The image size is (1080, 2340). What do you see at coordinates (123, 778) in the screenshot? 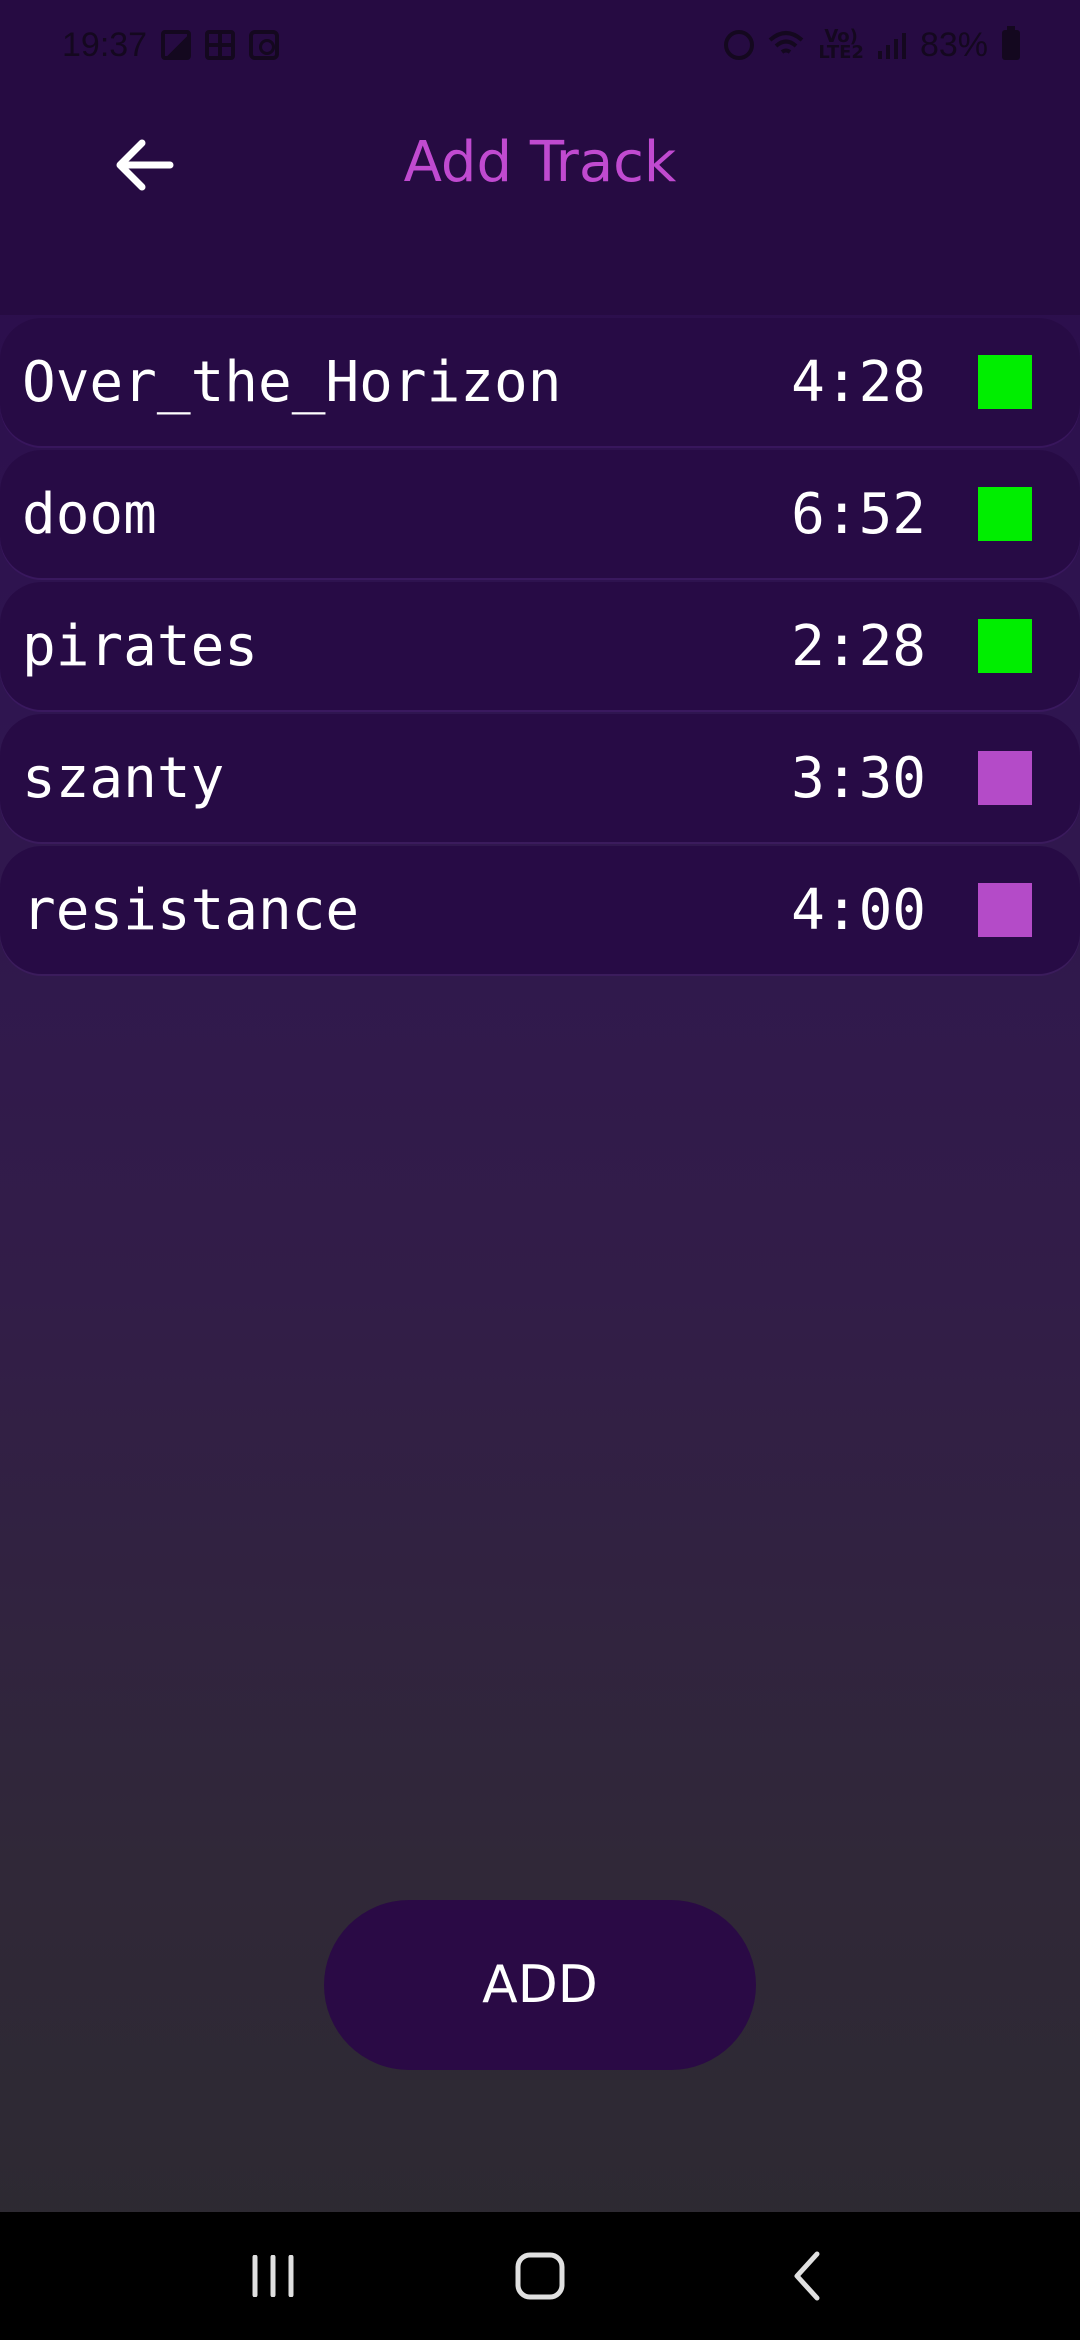
I see `track-name: szanty` at bounding box center [123, 778].